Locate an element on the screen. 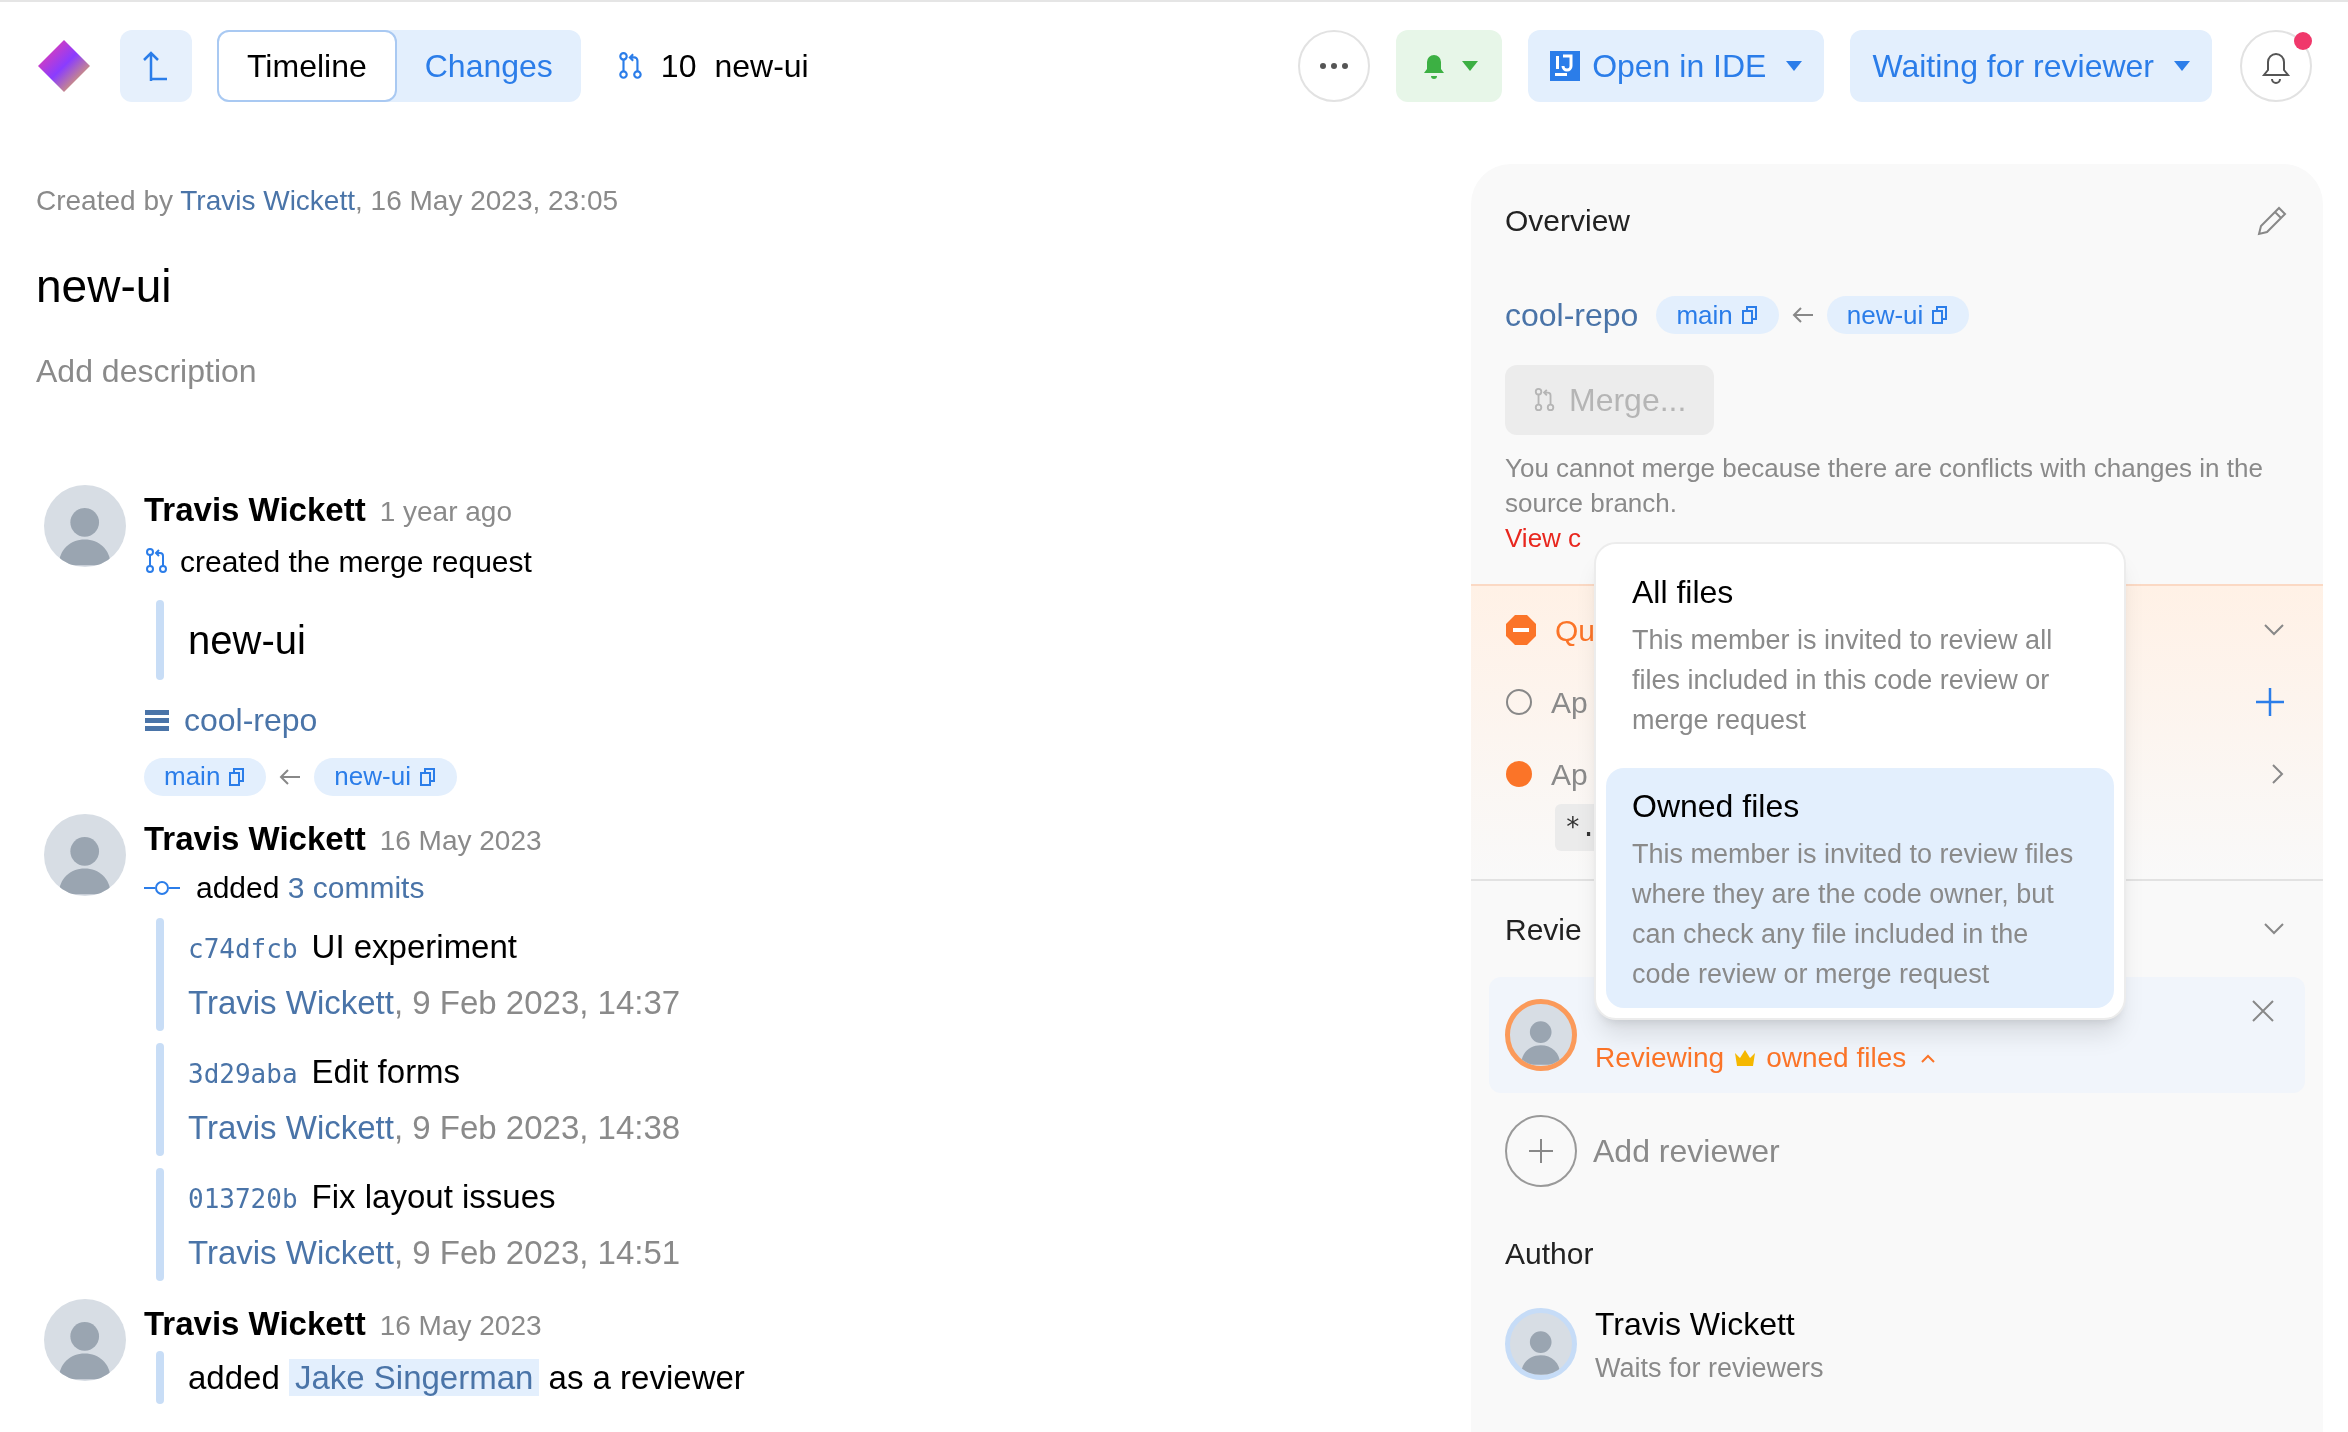  section-title: Revie is located at coordinates (1543, 929).